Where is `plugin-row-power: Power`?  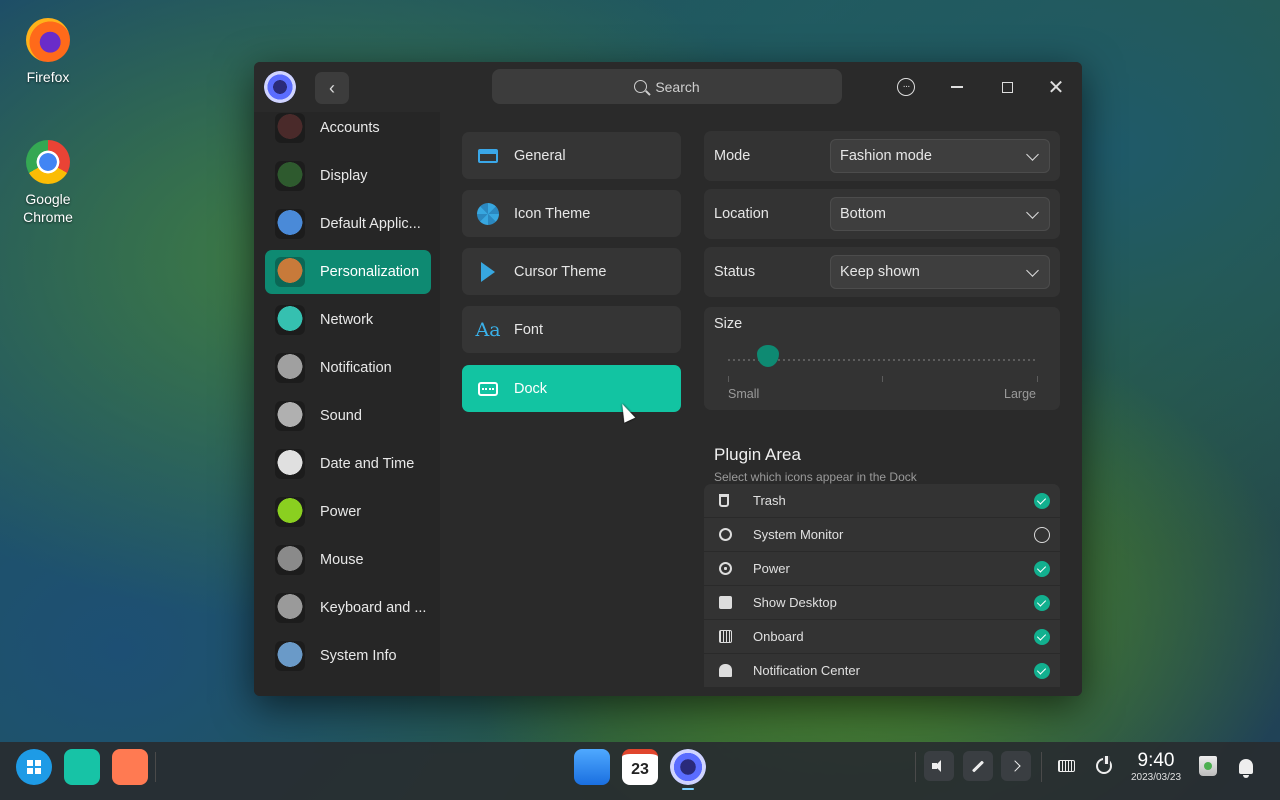 plugin-row-power: Power is located at coordinates (882, 568).